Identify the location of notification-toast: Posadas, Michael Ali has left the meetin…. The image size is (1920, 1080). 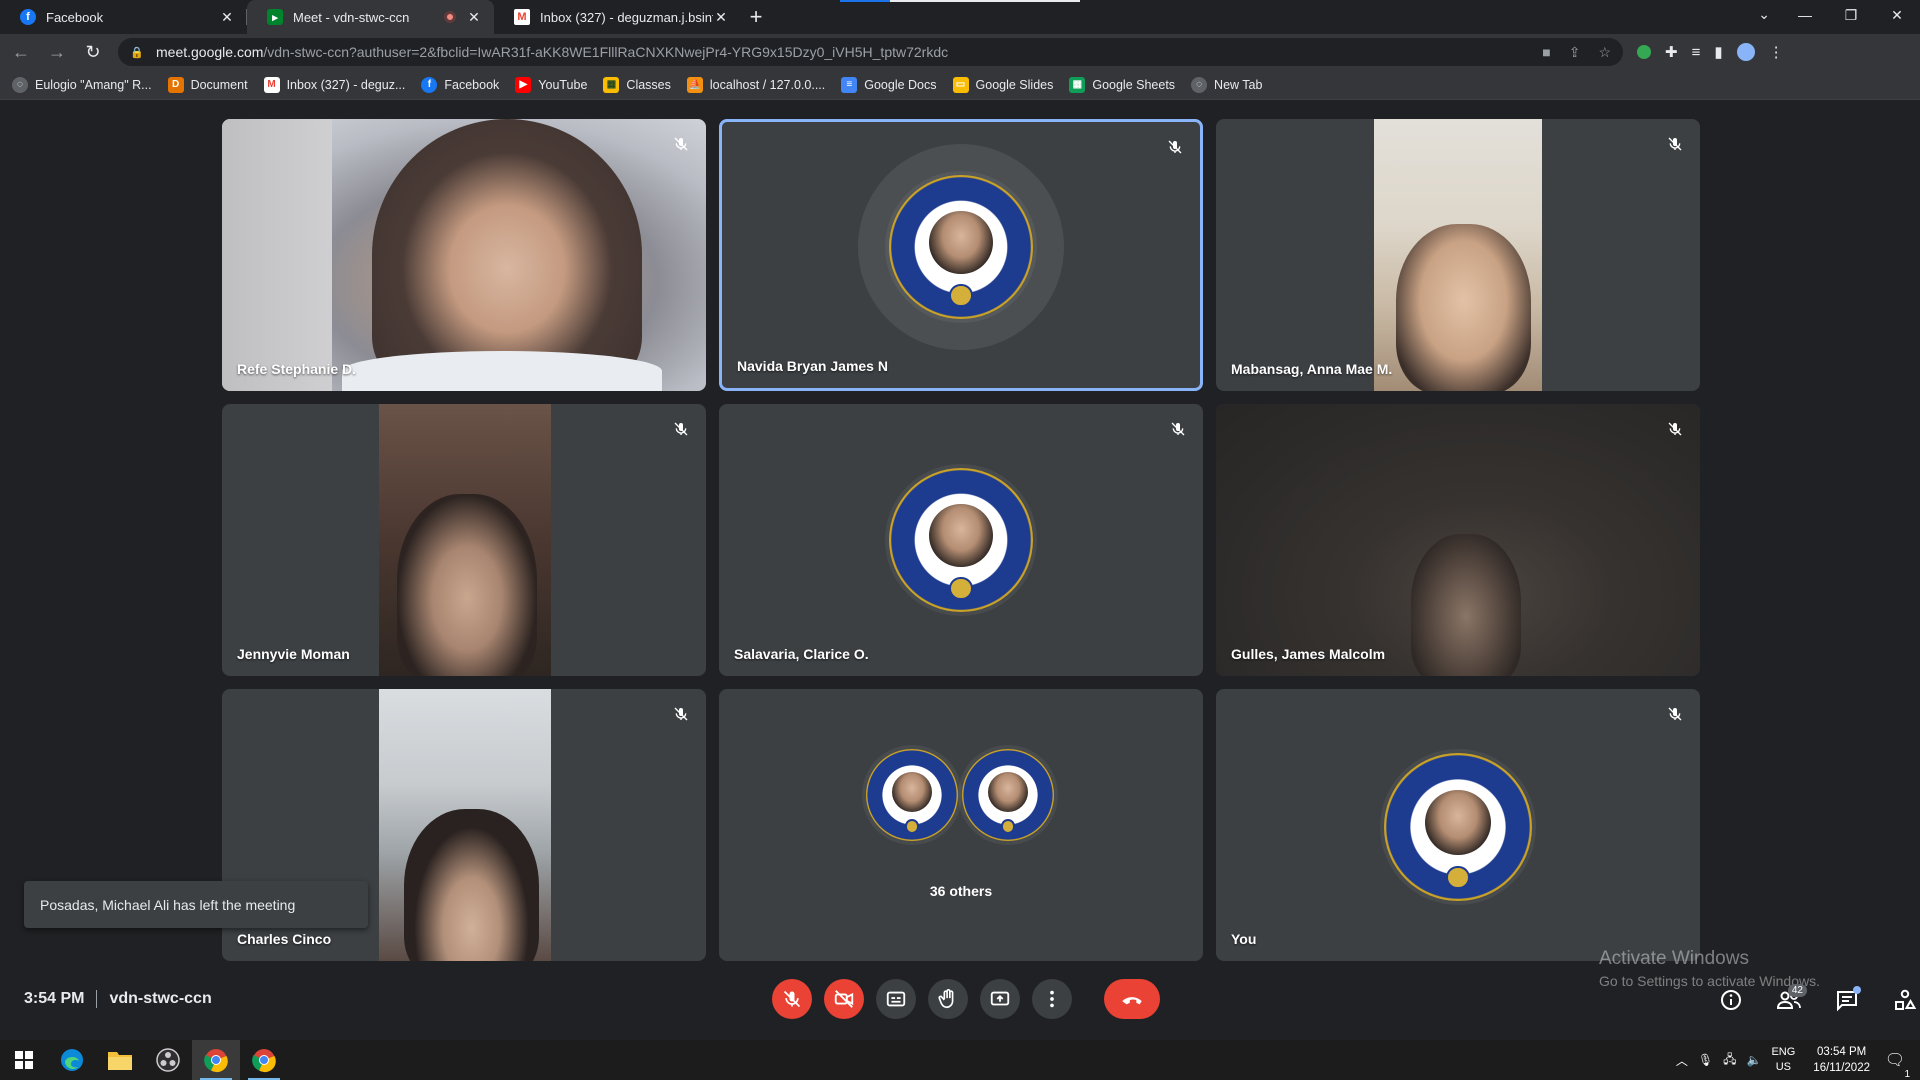
(196, 904).